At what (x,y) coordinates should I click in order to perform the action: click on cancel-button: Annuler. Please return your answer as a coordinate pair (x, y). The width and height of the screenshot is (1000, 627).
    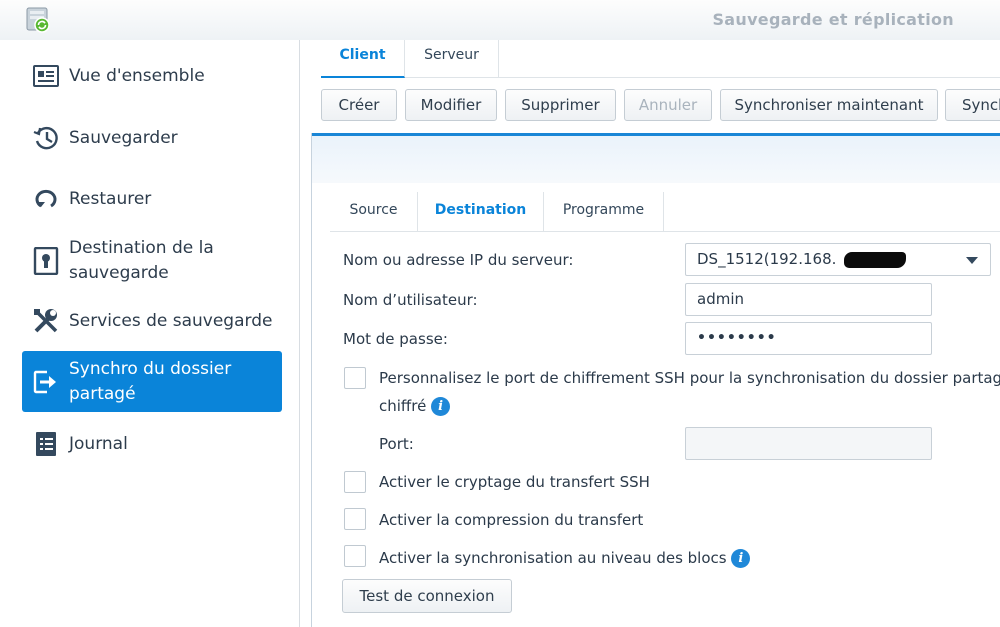
    Looking at the image, I should click on (668, 105).